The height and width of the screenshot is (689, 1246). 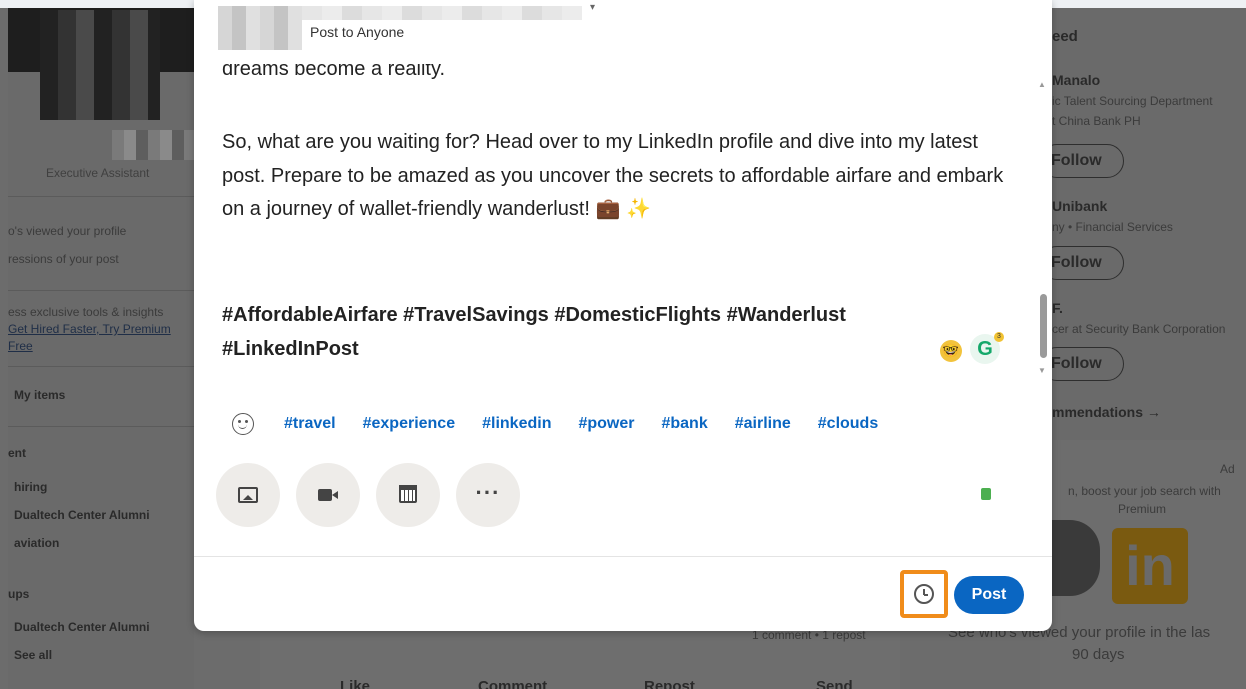 I want to click on scroll-down-arrow-icon: ▼, so click(x=1042, y=370).